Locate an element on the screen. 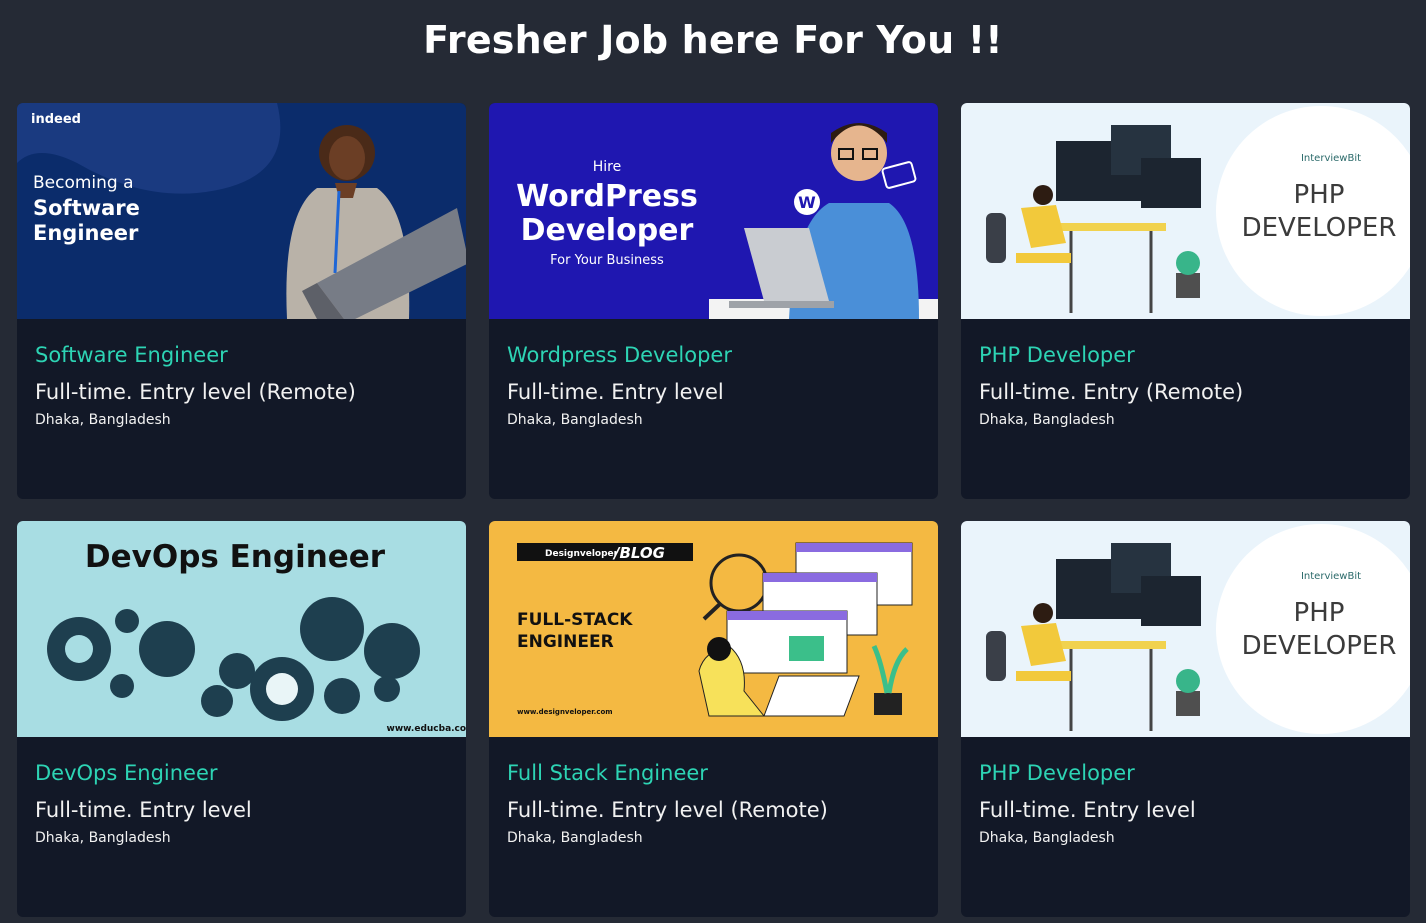  image-text: www.educba.com is located at coordinates (426, 729).